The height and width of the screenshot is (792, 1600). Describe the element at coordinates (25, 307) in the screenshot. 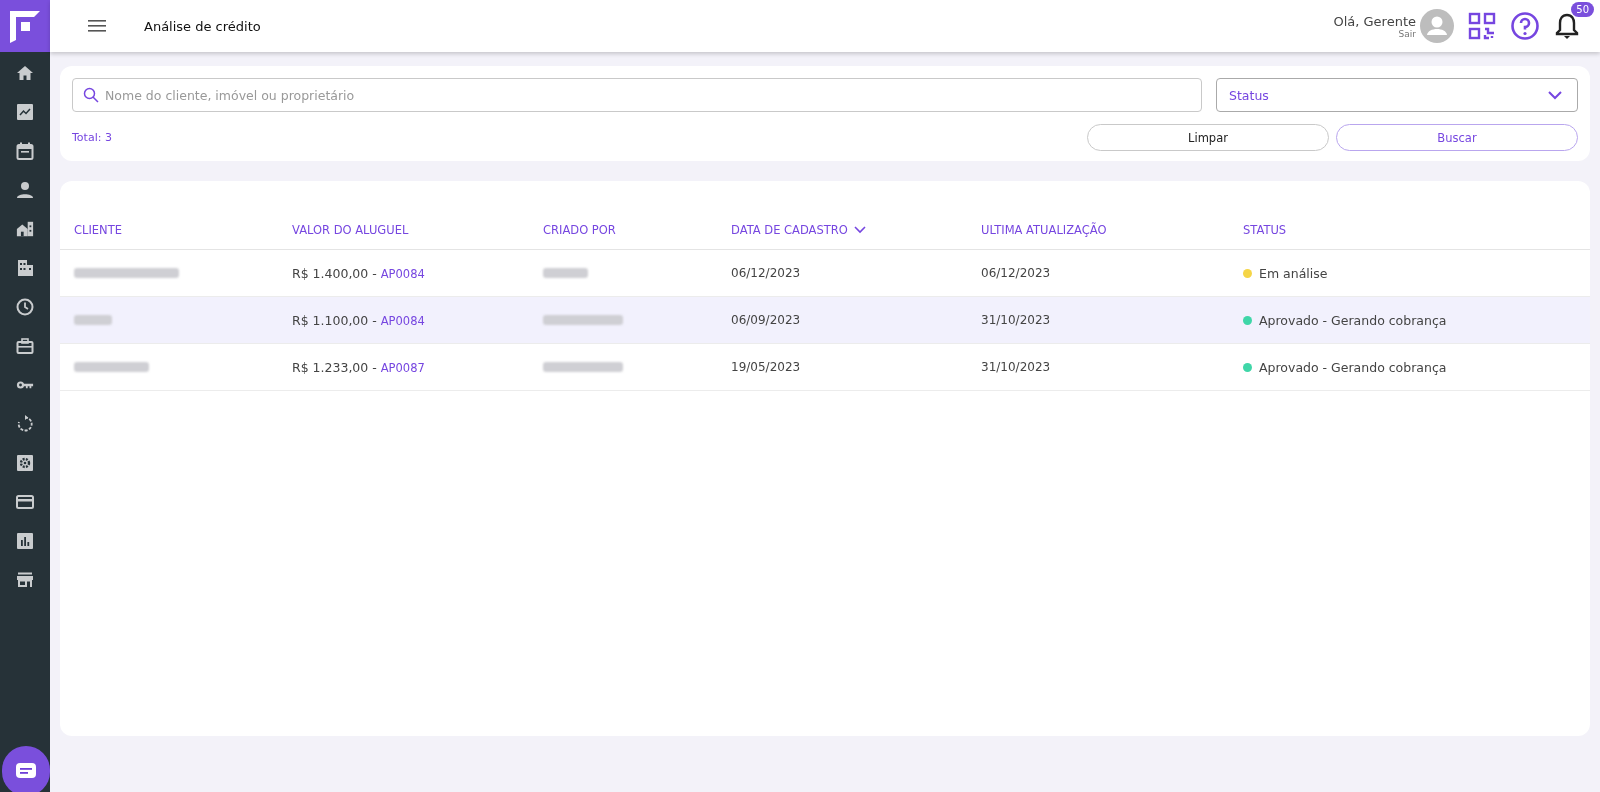

I see `clock-icon` at that location.